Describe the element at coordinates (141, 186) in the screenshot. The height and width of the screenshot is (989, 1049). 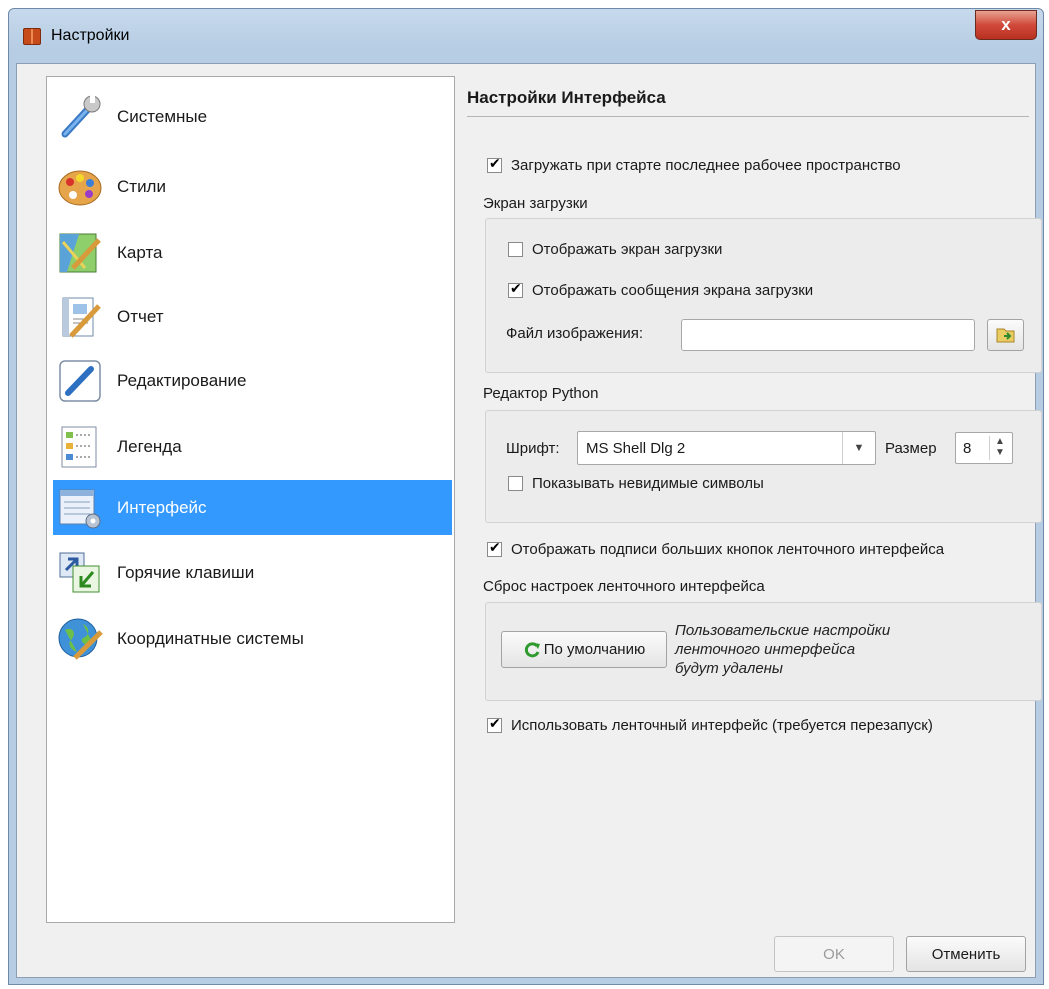
I see `sidebar-item-label: Стили` at that location.